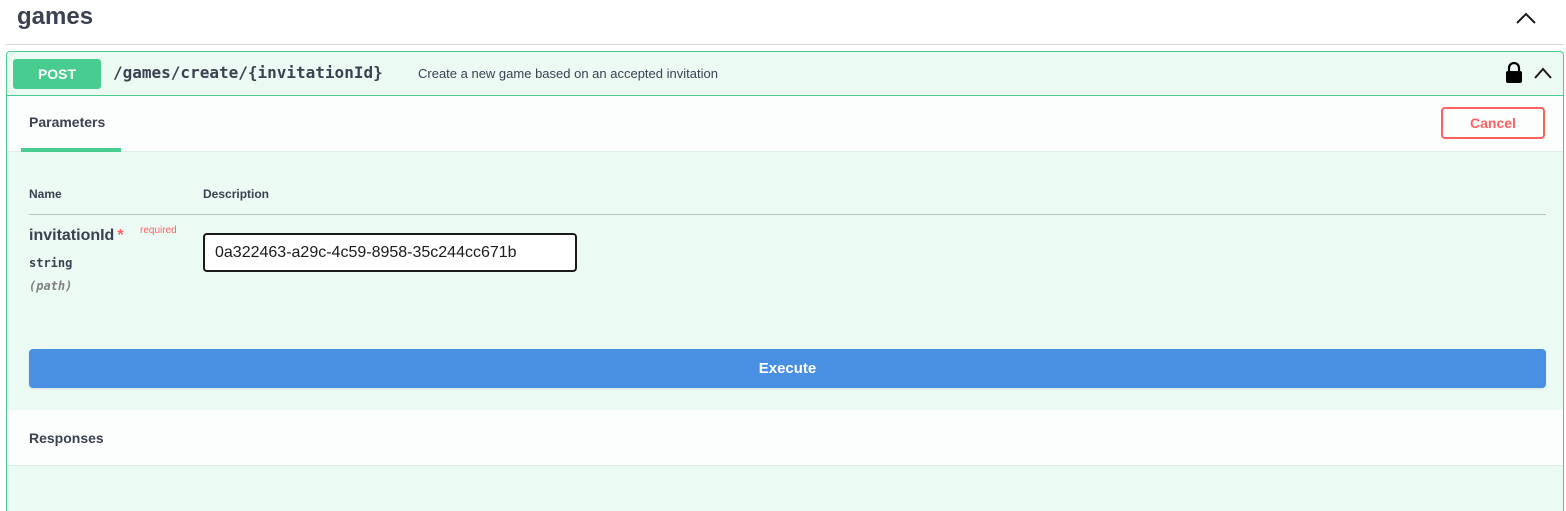 This screenshot has height=511, width=1566. What do you see at coordinates (51, 286) in the screenshot?
I see `parameter-location: (path)` at bounding box center [51, 286].